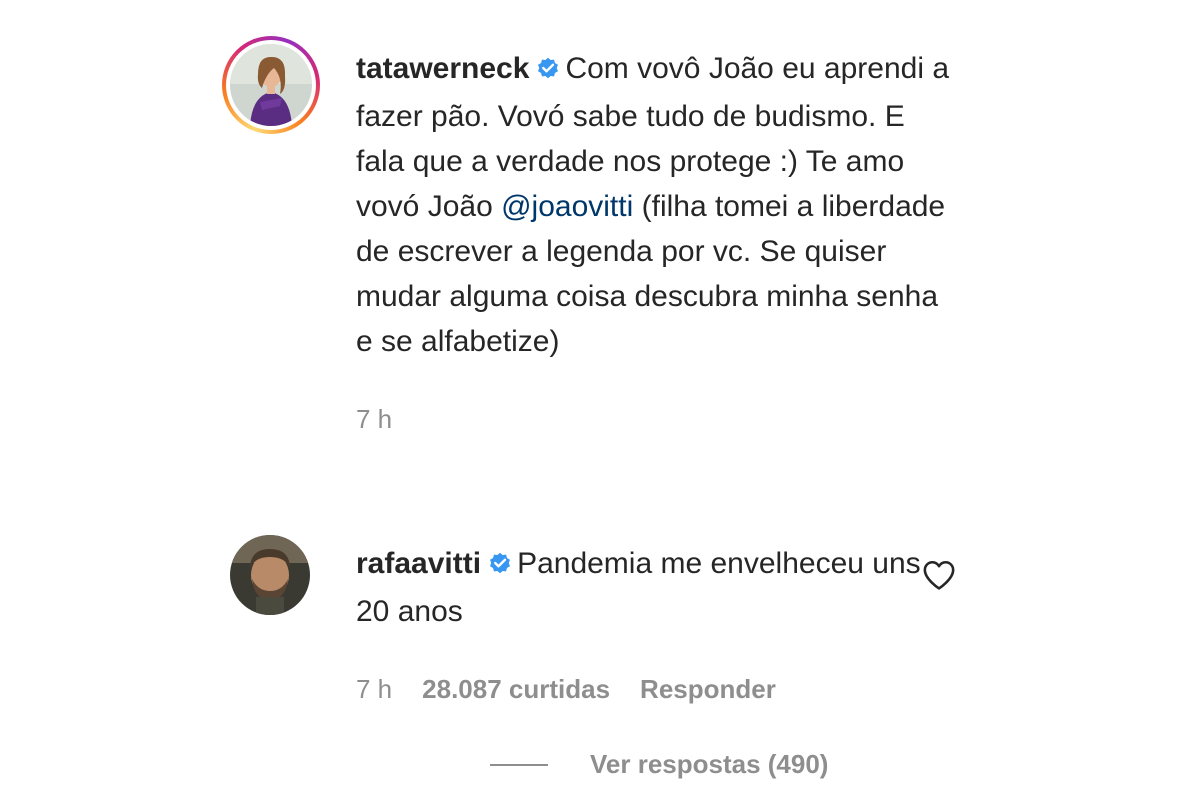 This screenshot has width=1200, height=800. What do you see at coordinates (516, 689) in the screenshot?
I see `likes-count: 28.087 curtidas` at bounding box center [516, 689].